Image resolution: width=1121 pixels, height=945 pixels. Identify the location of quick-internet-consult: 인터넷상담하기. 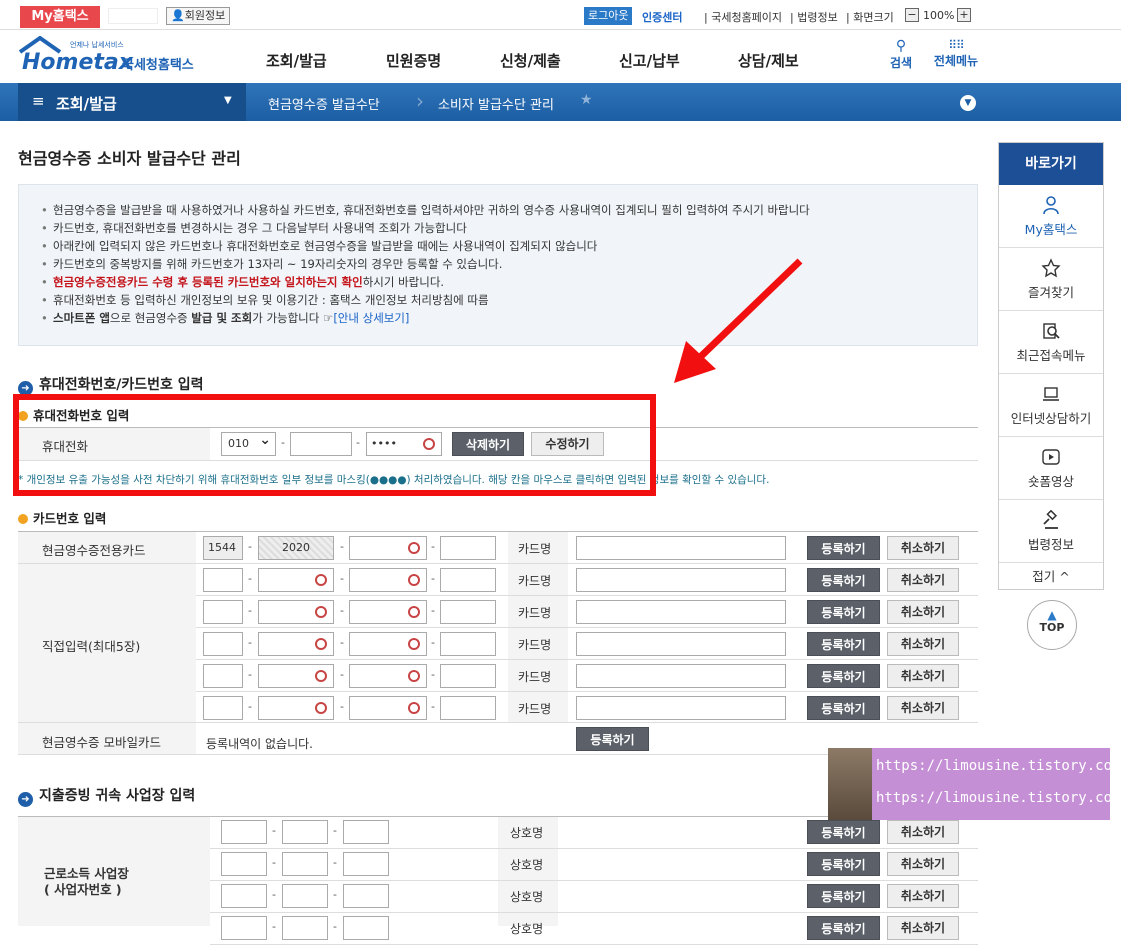
(1051, 405).